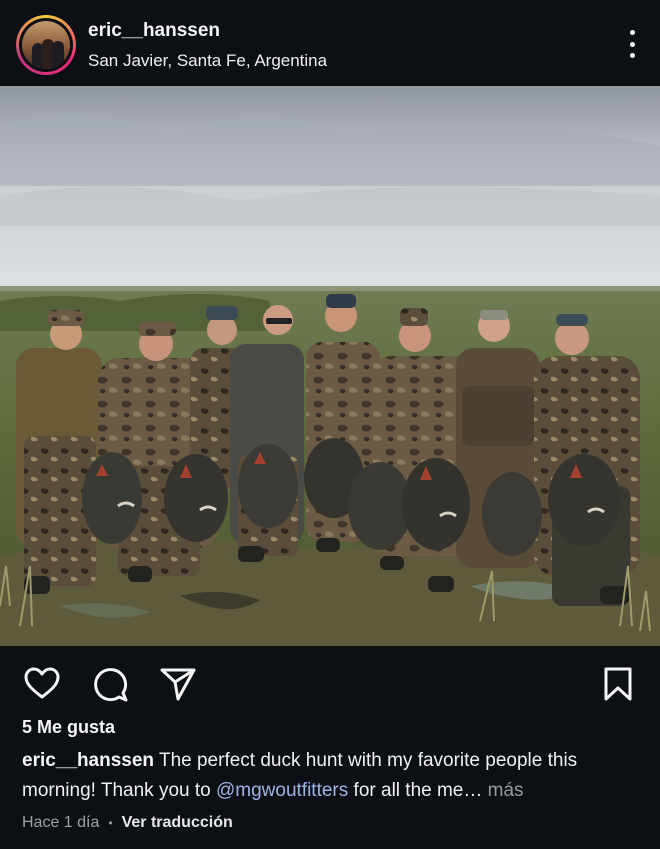 This screenshot has height=849, width=660. I want to click on more-vertical-icon, so click(632, 44).